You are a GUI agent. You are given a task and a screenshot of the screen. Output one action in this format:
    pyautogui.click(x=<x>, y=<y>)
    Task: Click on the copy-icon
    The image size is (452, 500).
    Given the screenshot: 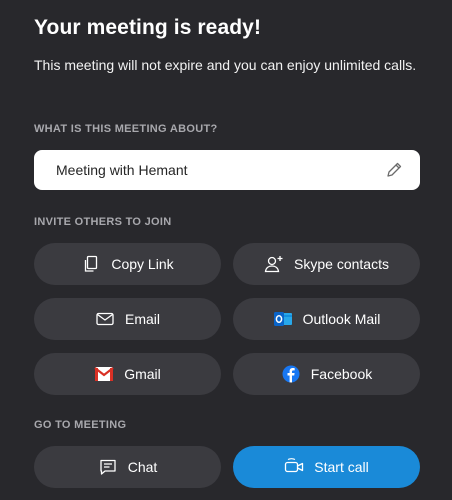 What is the action you would take?
    pyautogui.click(x=91, y=264)
    